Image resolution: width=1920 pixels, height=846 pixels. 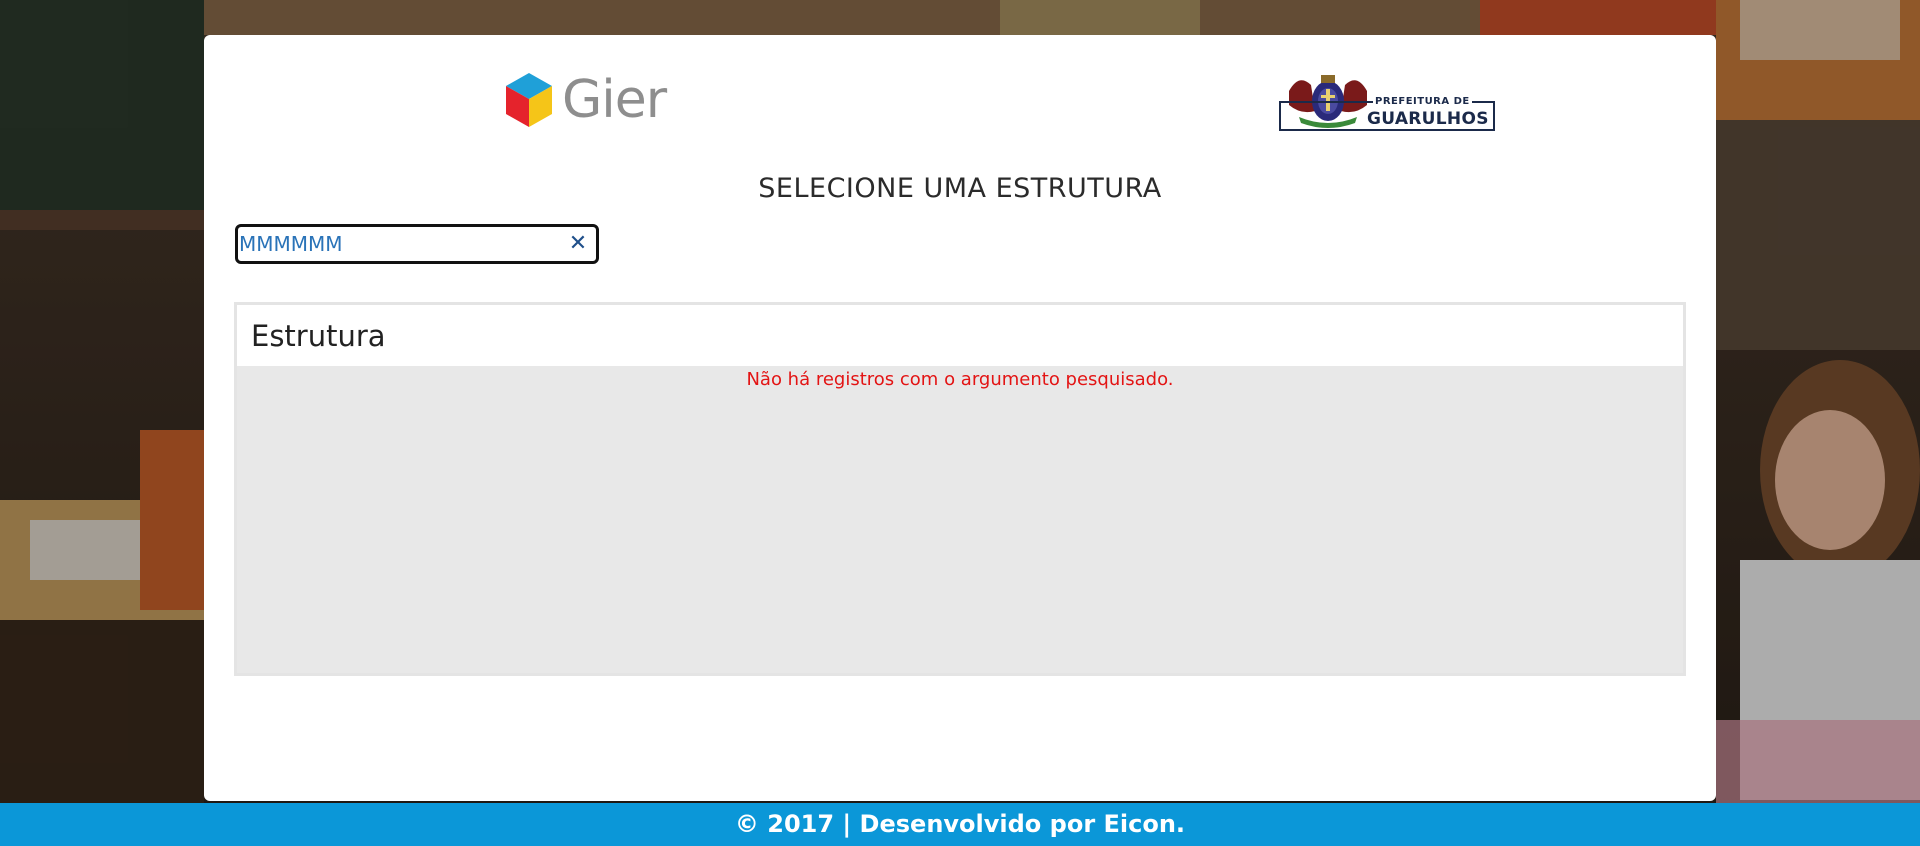 I want to click on prefeitura-guarulhos-logo: PREFEITURA DE GUARULHOS, so click(x=1389, y=101).